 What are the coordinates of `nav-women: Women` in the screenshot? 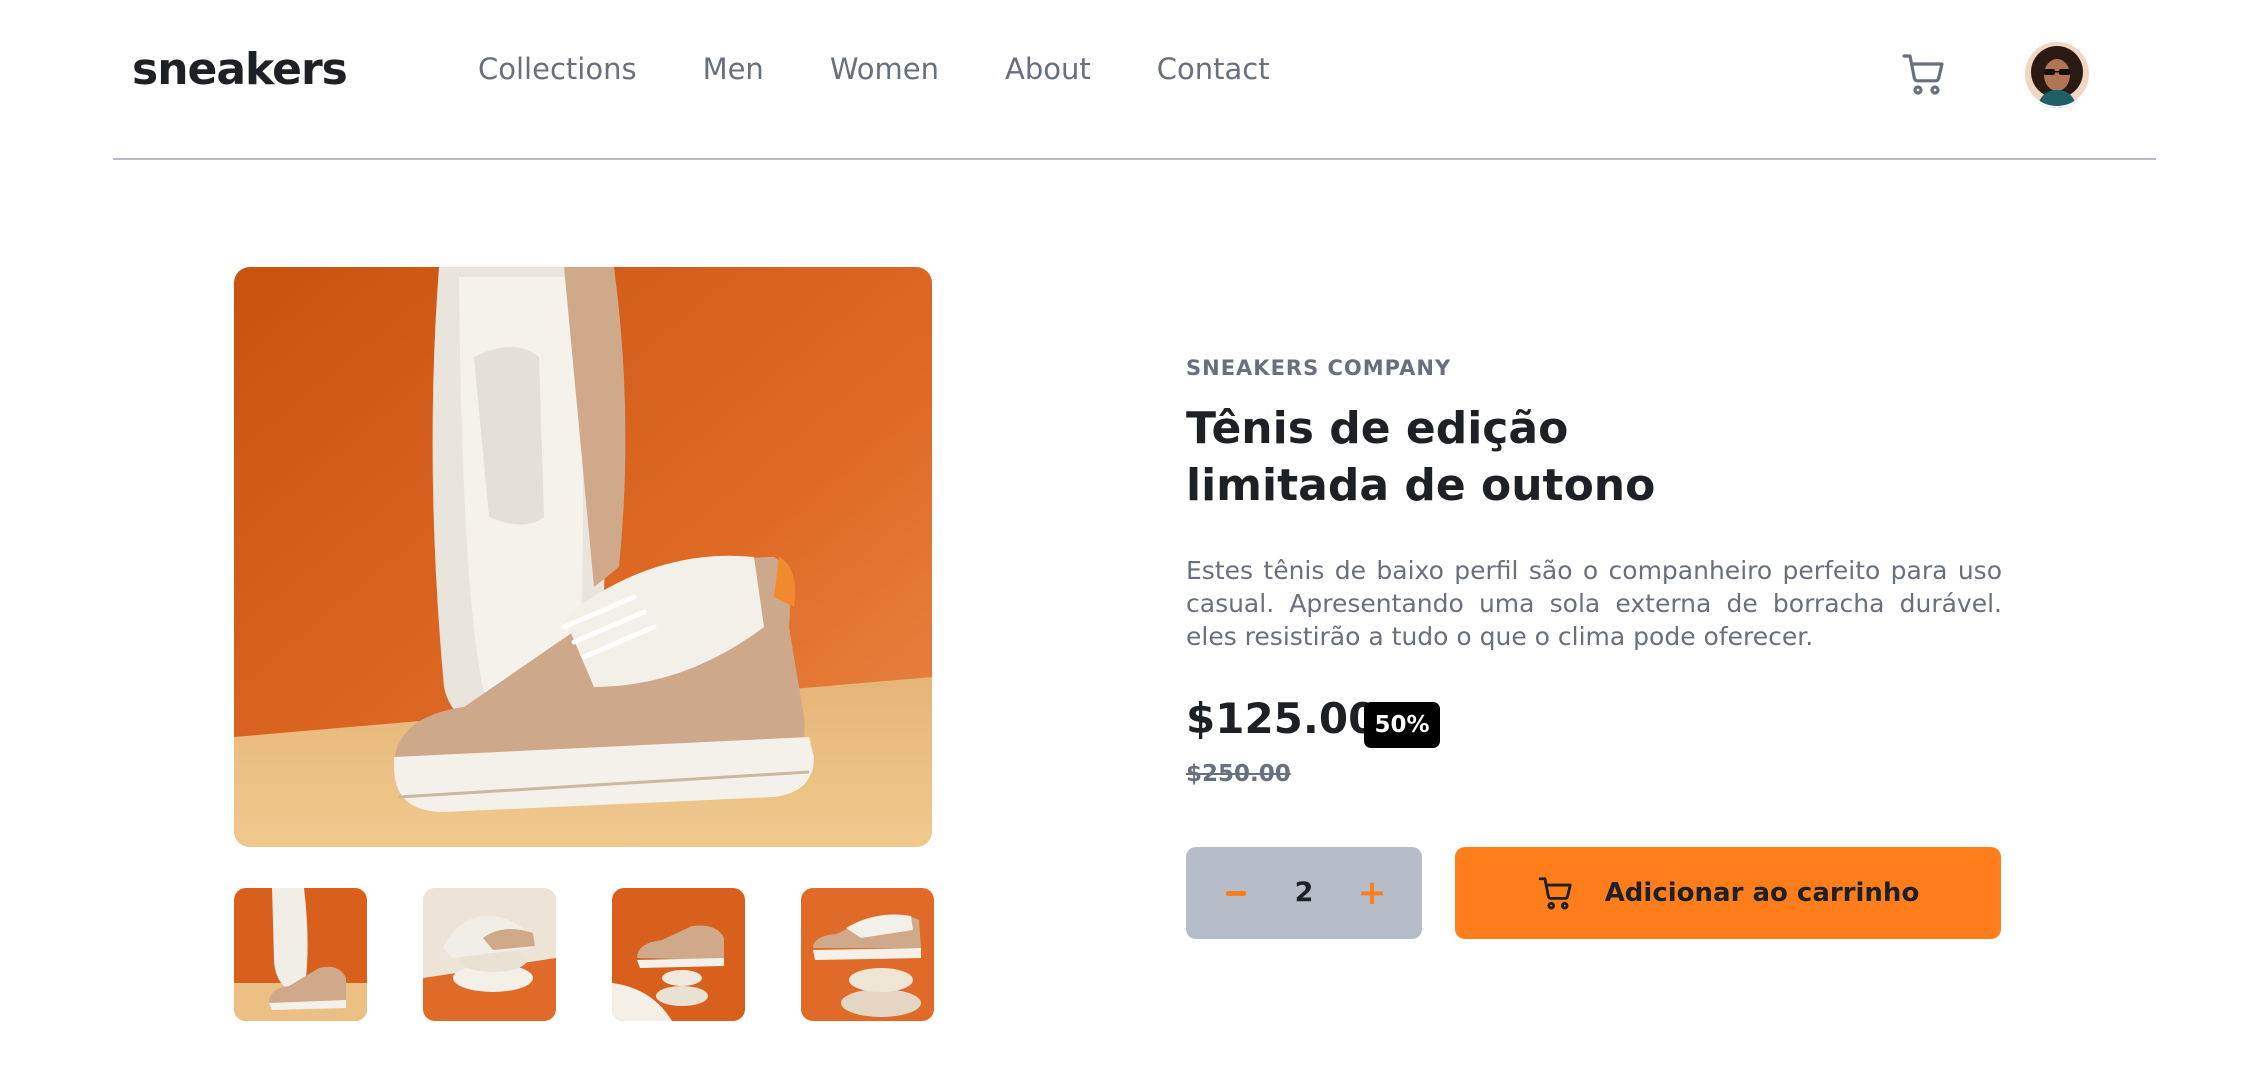 It's located at (884, 69).